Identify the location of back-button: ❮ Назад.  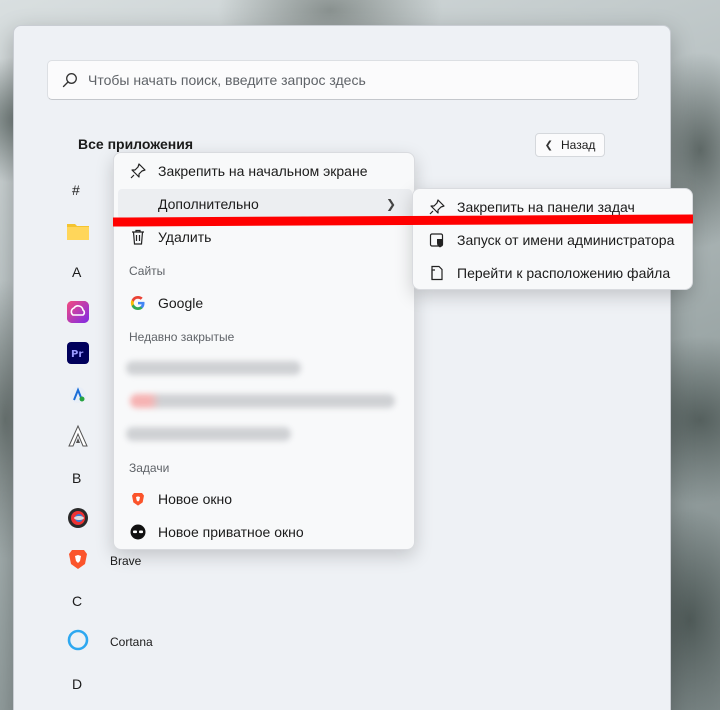
(570, 145).